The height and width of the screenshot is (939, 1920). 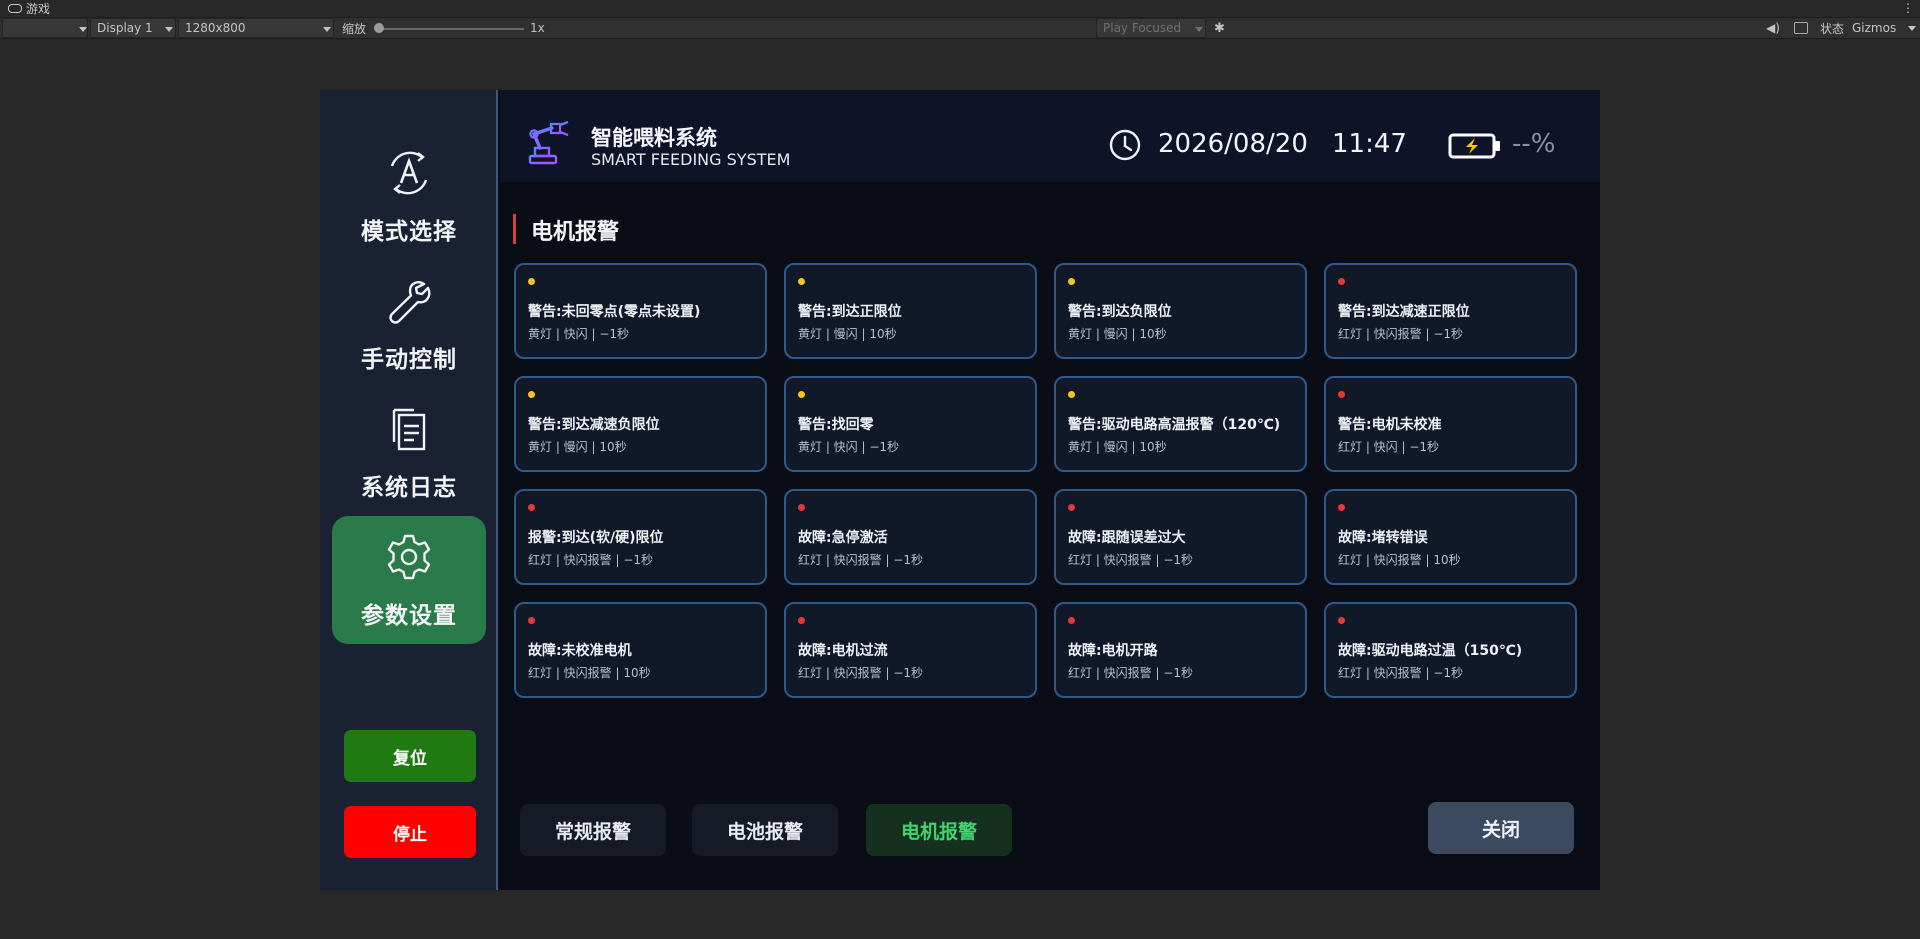 What do you see at coordinates (409, 360) in the screenshot?
I see `sidebar-item-label: 手动控制` at bounding box center [409, 360].